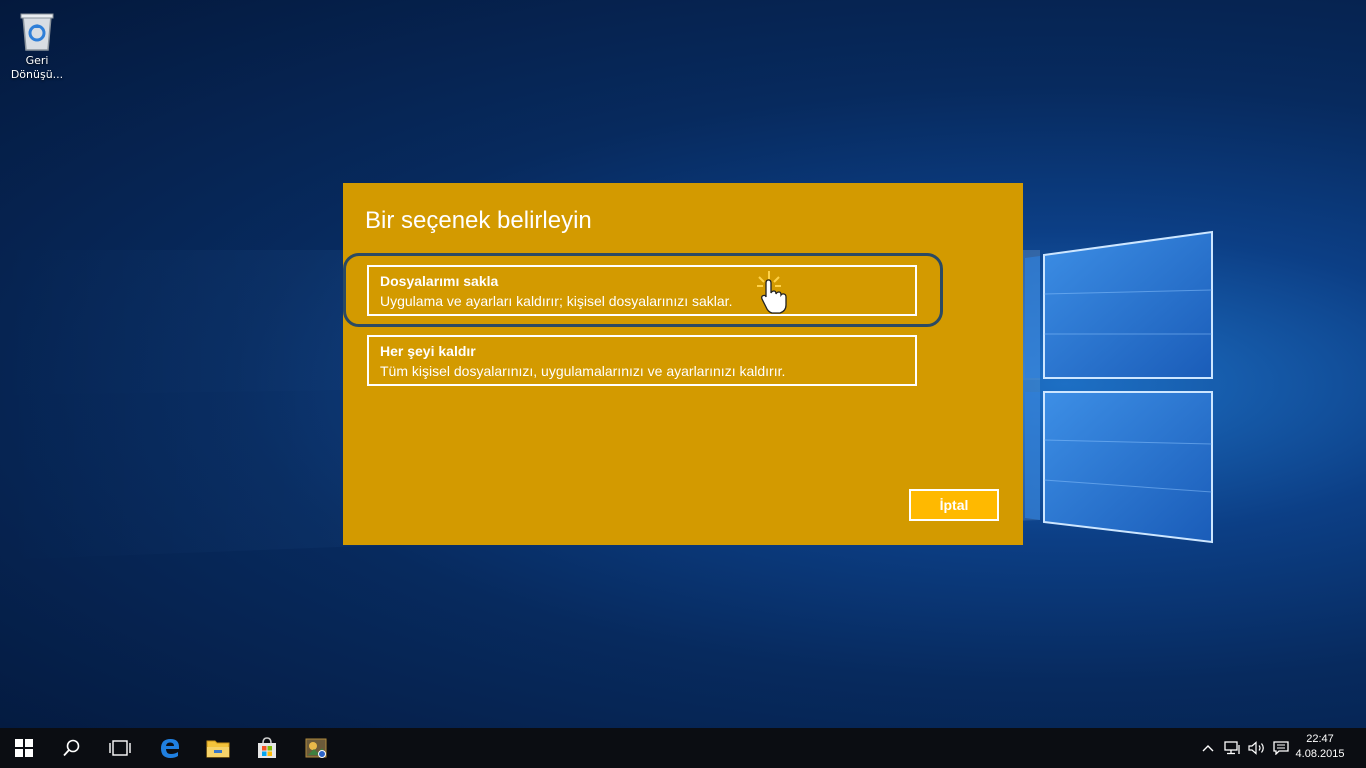  I want to click on app-icon, so click(316, 748).